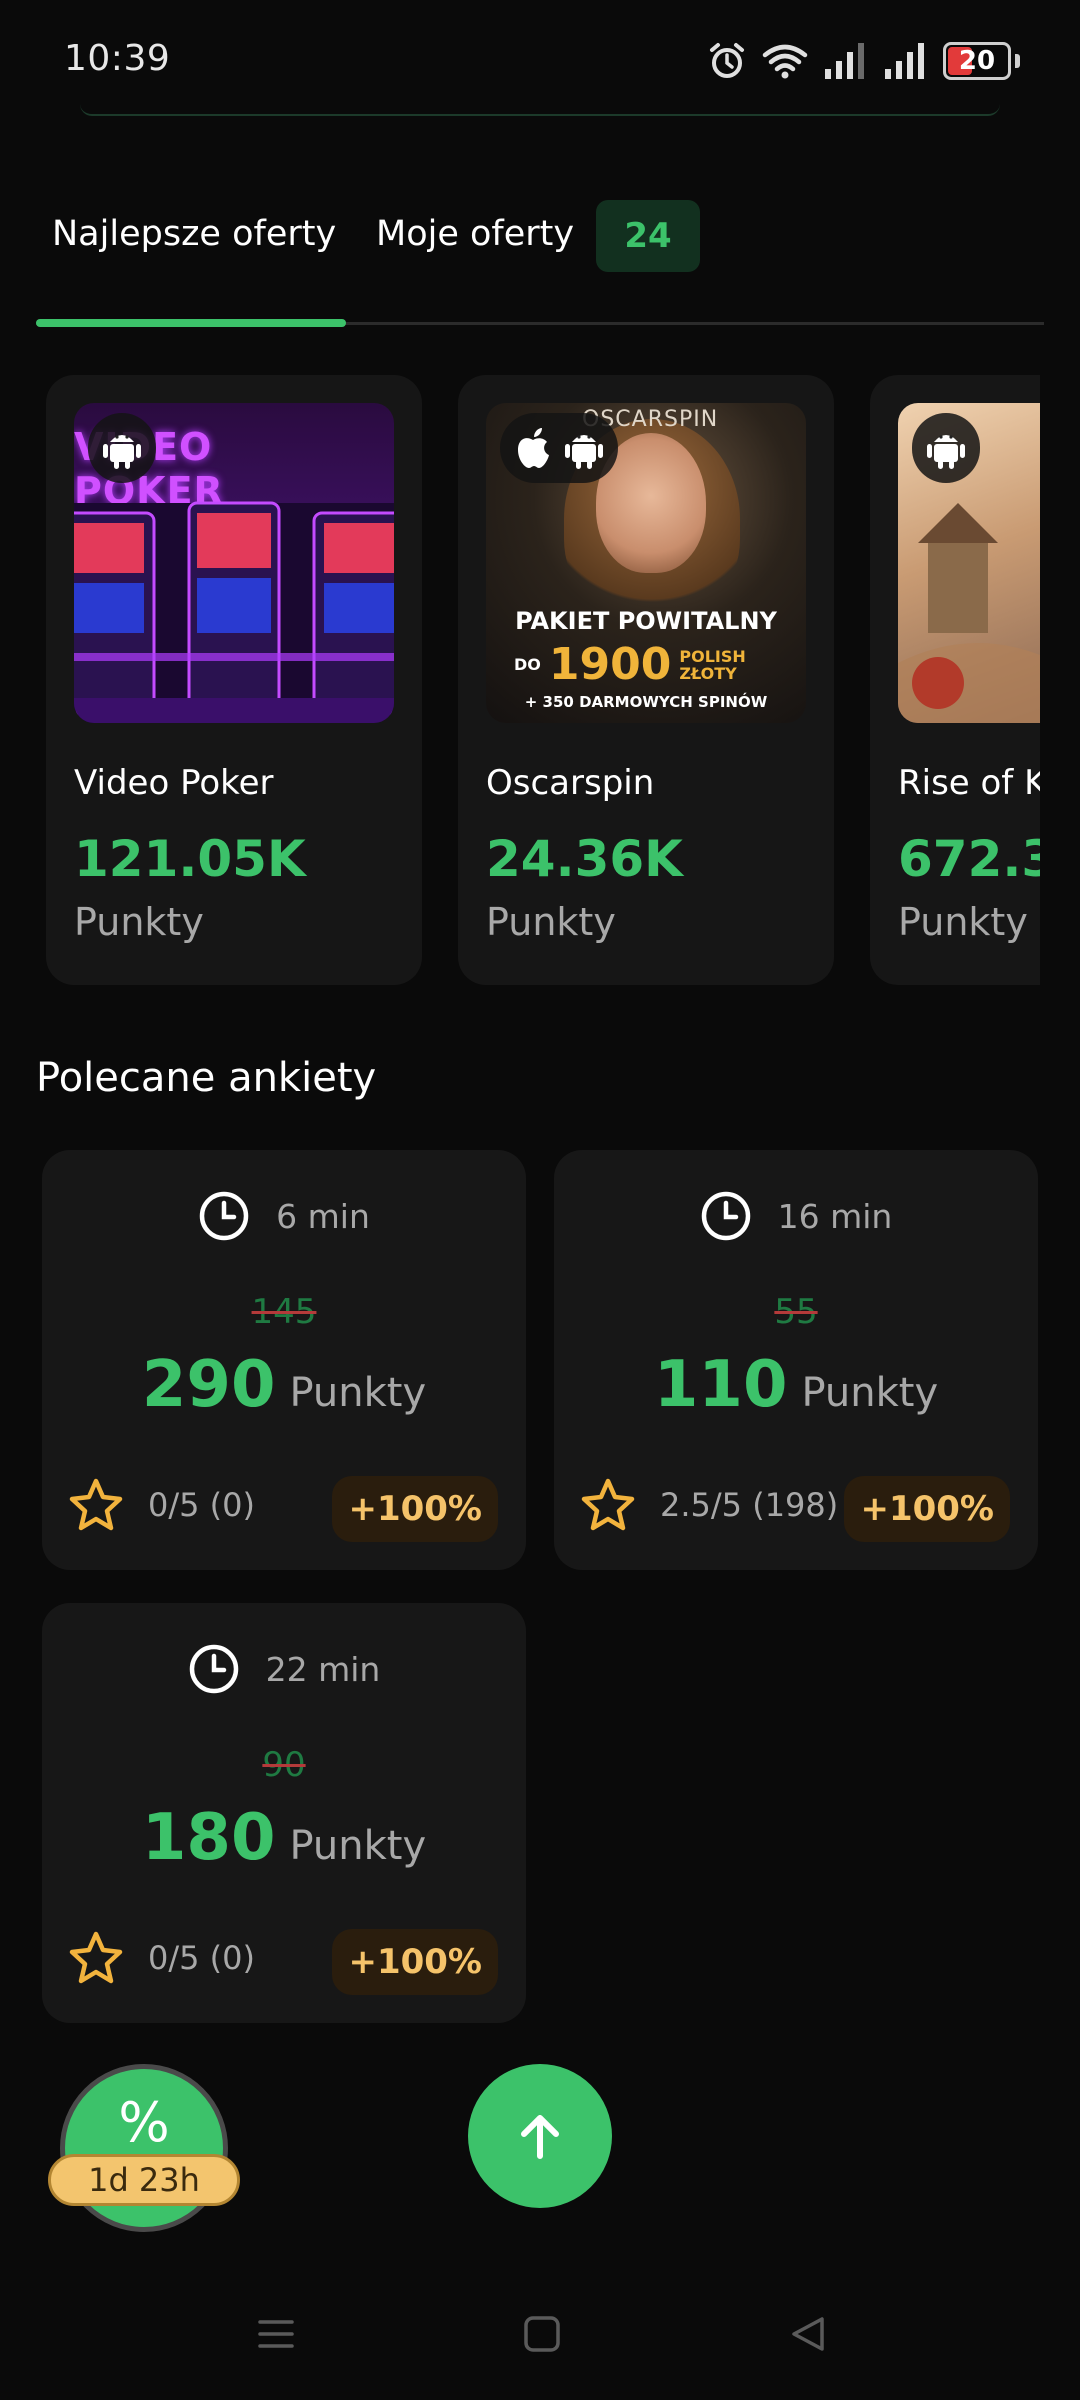 The height and width of the screenshot is (2400, 1080). What do you see at coordinates (208, 1385) in the screenshot?
I see `survey-points-value: 290` at bounding box center [208, 1385].